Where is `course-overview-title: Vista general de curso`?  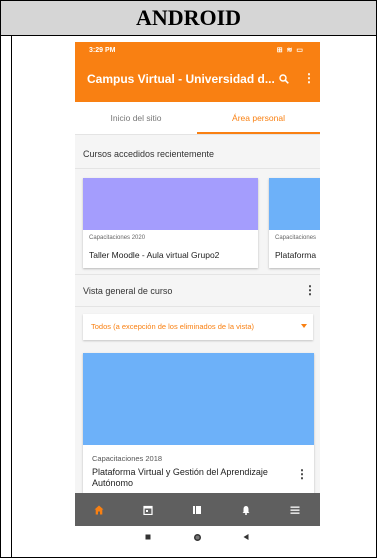
course-overview-title: Vista general de curso is located at coordinates (128, 291).